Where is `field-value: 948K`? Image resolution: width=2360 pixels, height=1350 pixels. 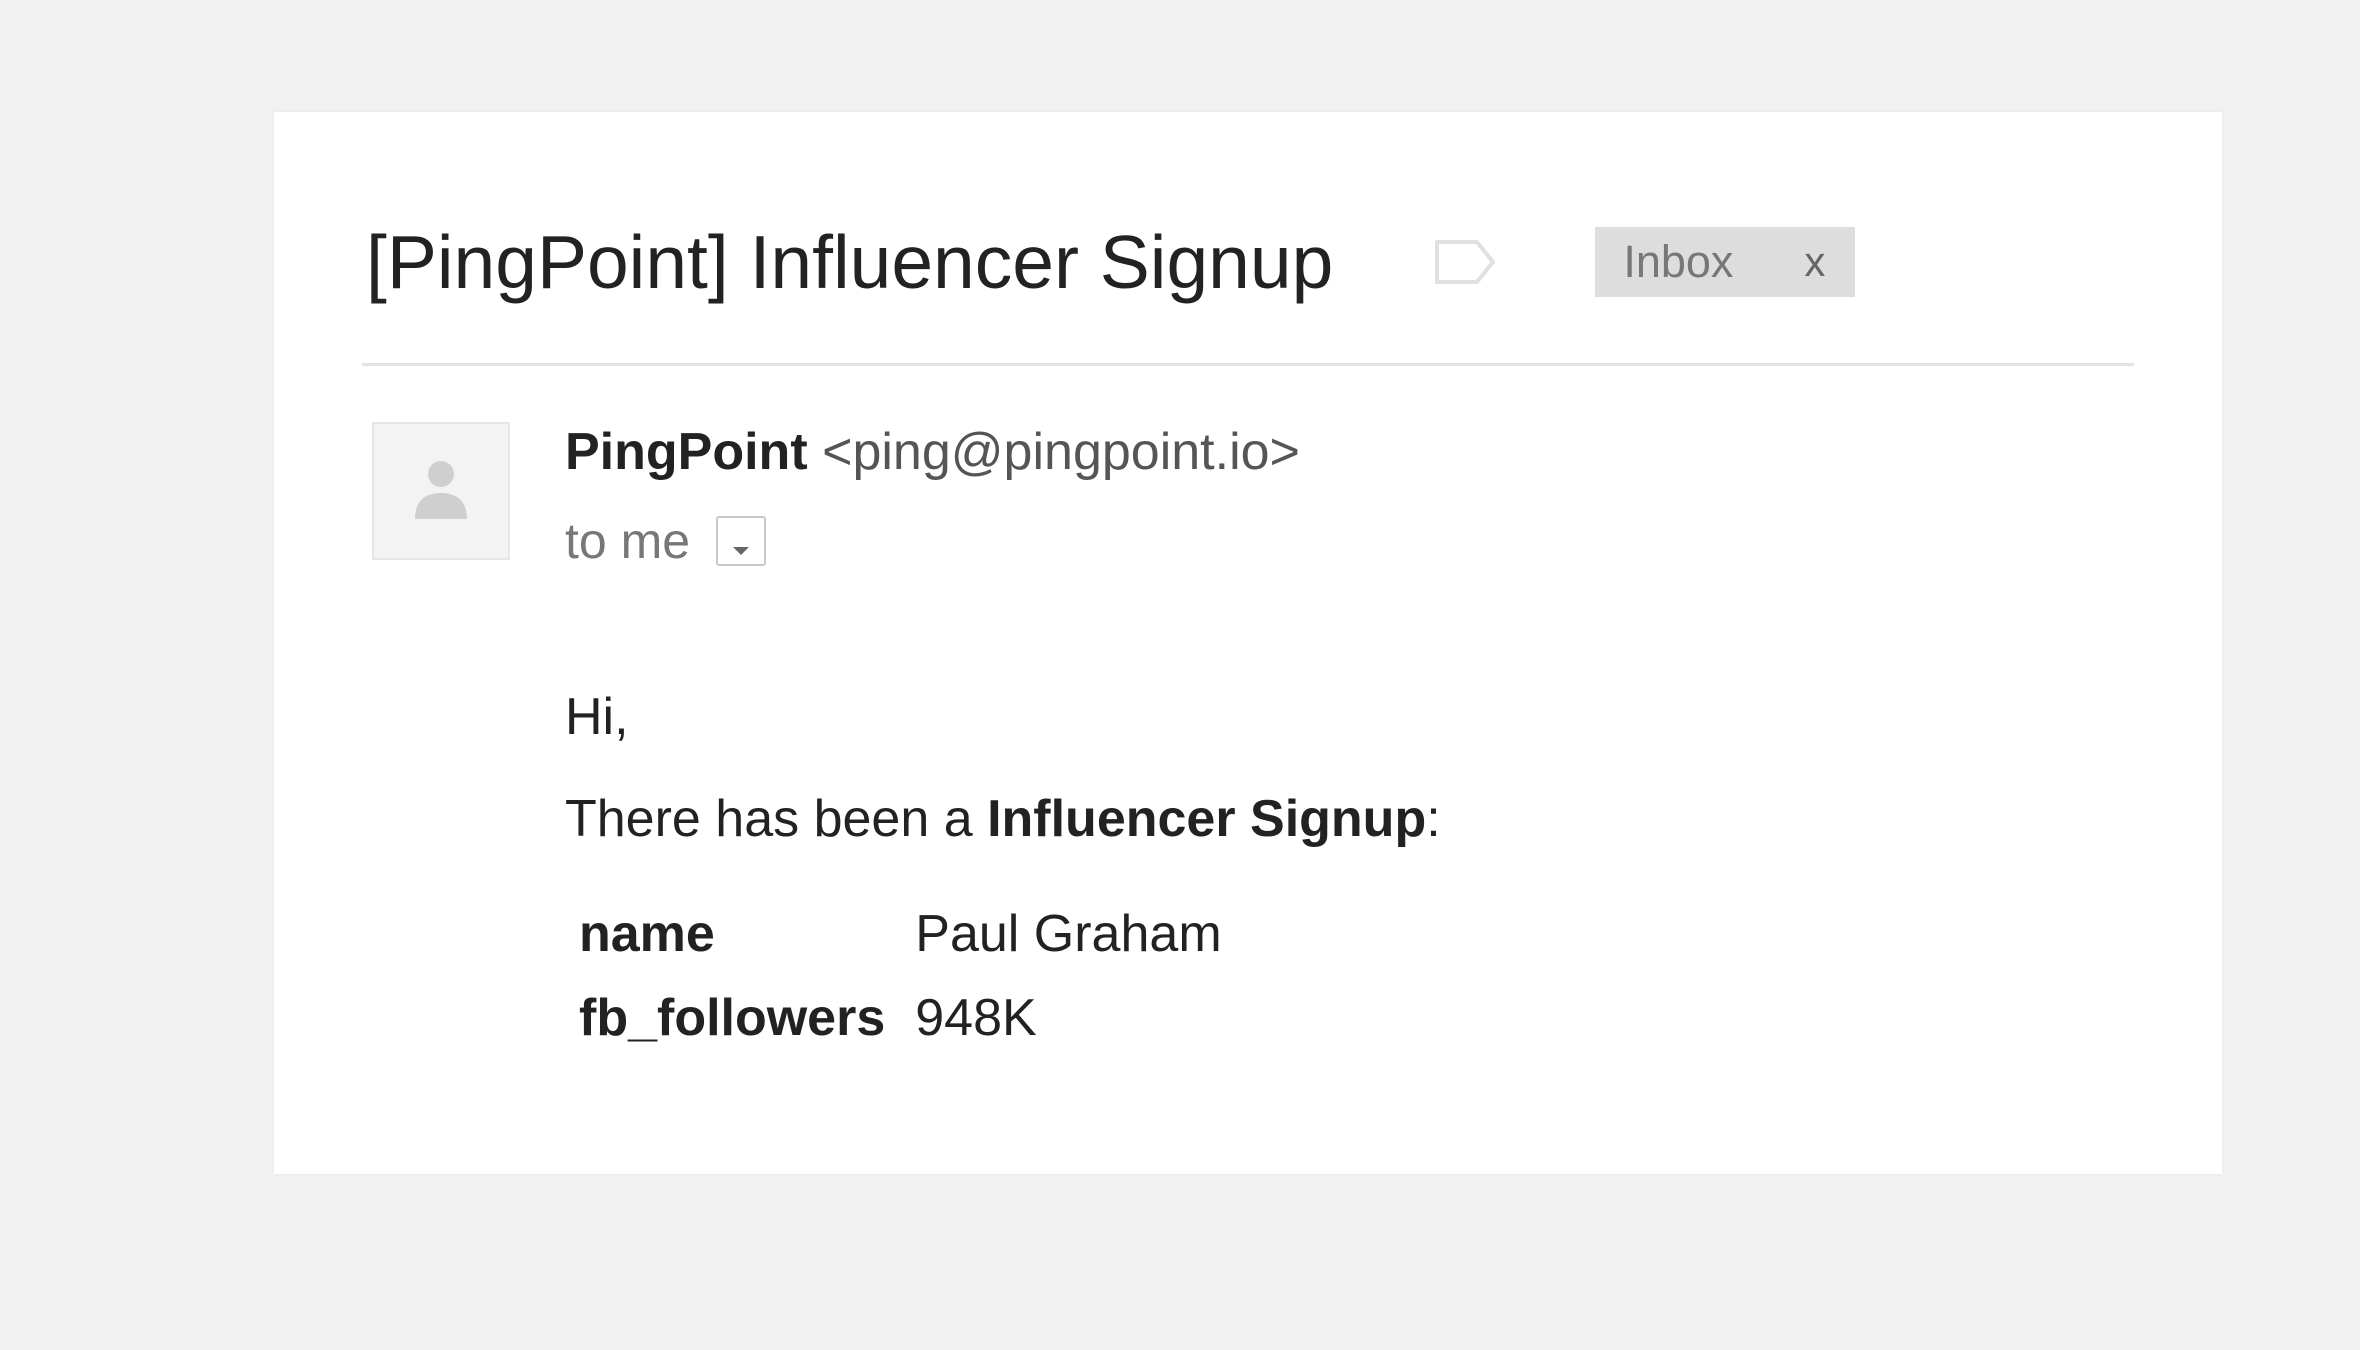
field-value: 948K is located at coordinates (976, 1018).